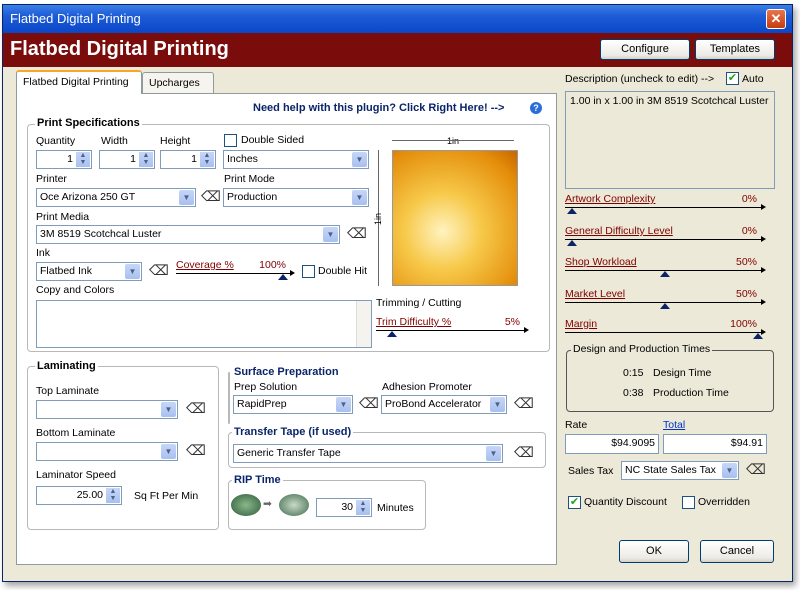 This screenshot has width=800, height=590. Describe the element at coordinates (114, 141) in the screenshot. I see `width-label: Width` at that location.